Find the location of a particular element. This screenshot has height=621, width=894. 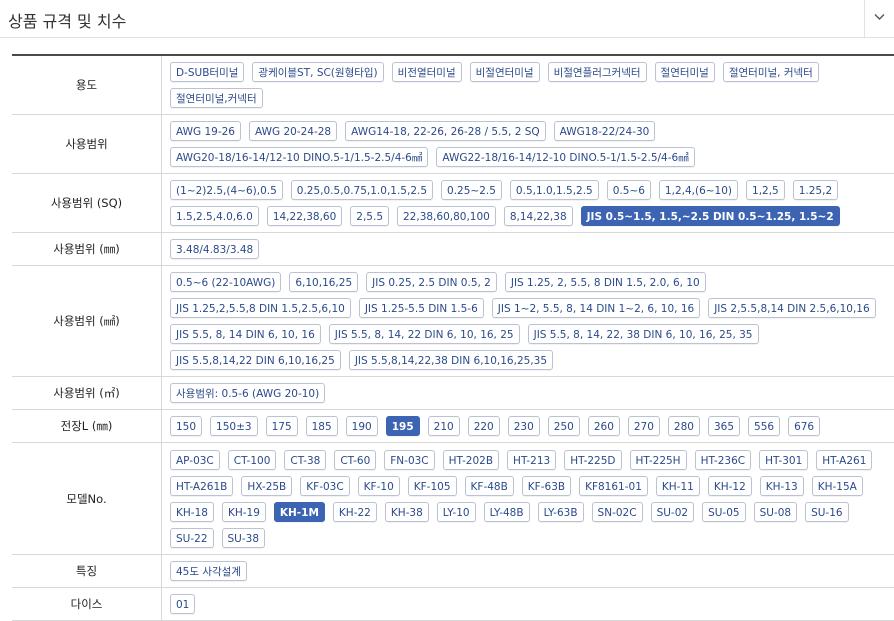

filter-chip: HT-301 is located at coordinates (783, 460).